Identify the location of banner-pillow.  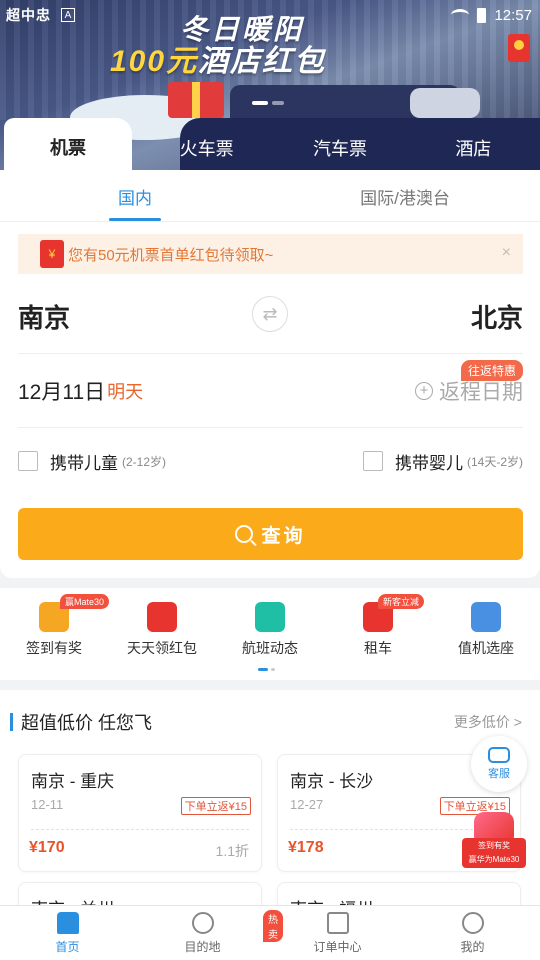
(445, 103).